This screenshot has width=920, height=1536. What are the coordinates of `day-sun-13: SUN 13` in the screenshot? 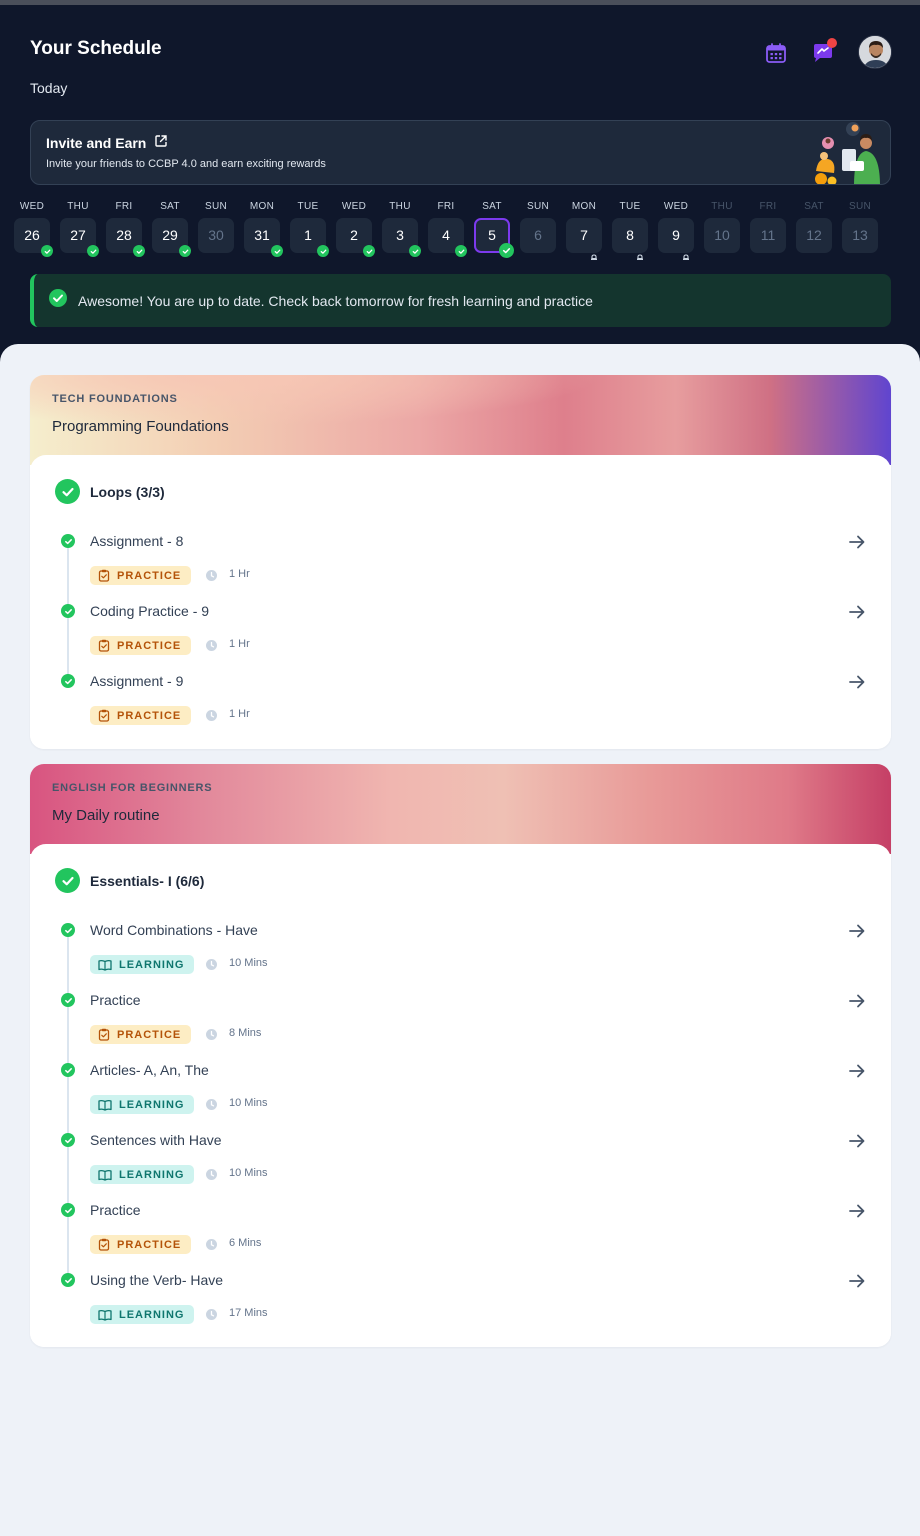 It's located at (860, 226).